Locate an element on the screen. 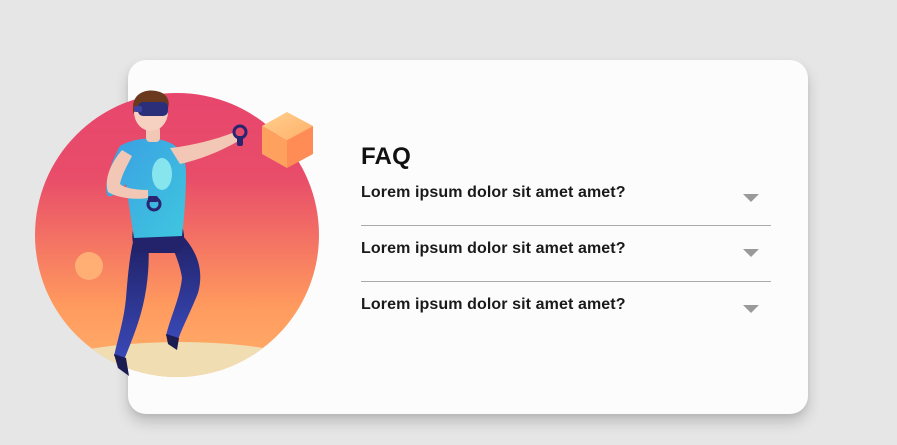  floating-orb is located at coordinates (89, 266).